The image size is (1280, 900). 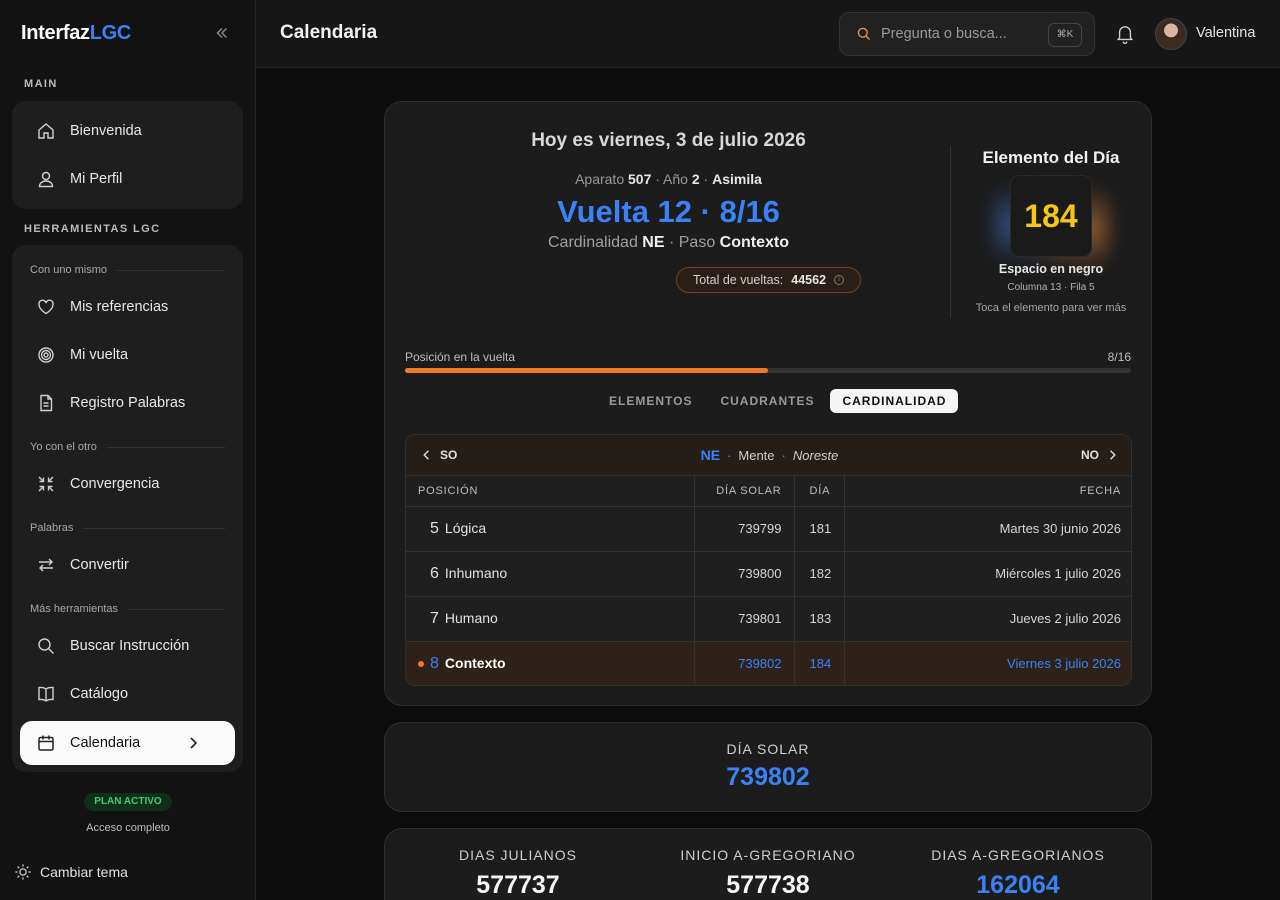 I want to click on element-name: Espacio en negro, so click(x=1051, y=269).